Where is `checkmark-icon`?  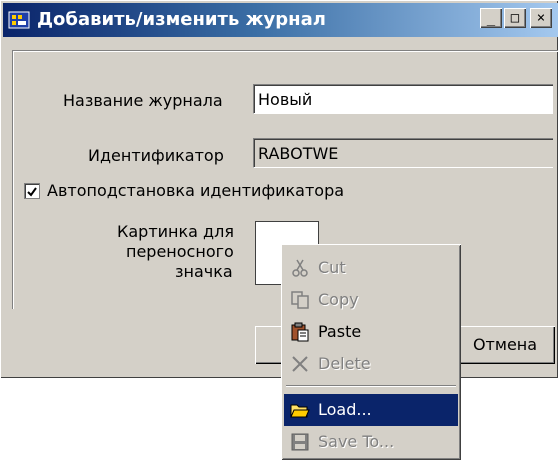 checkmark-icon is located at coordinates (32, 192).